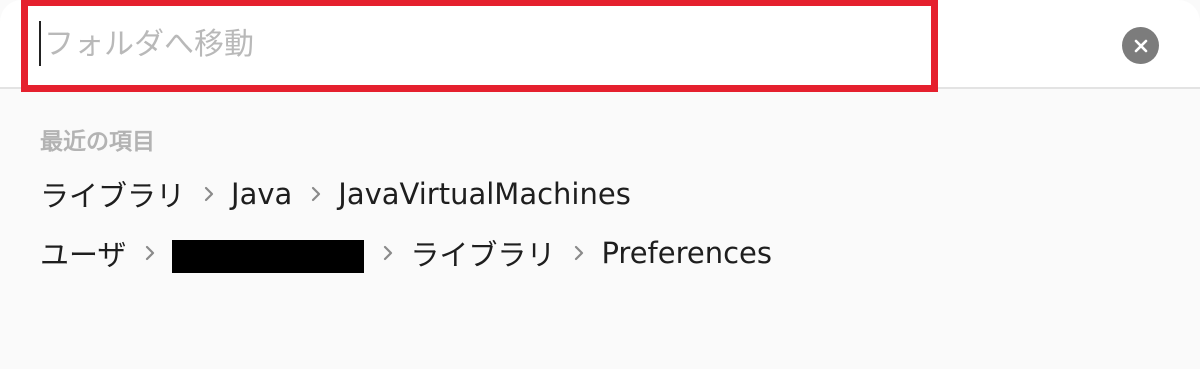 This screenshot has height=369, width=1200. Describe the element at coordinates (686, 253) in the screenshot. I see `path-segment: Preferences` at that location.